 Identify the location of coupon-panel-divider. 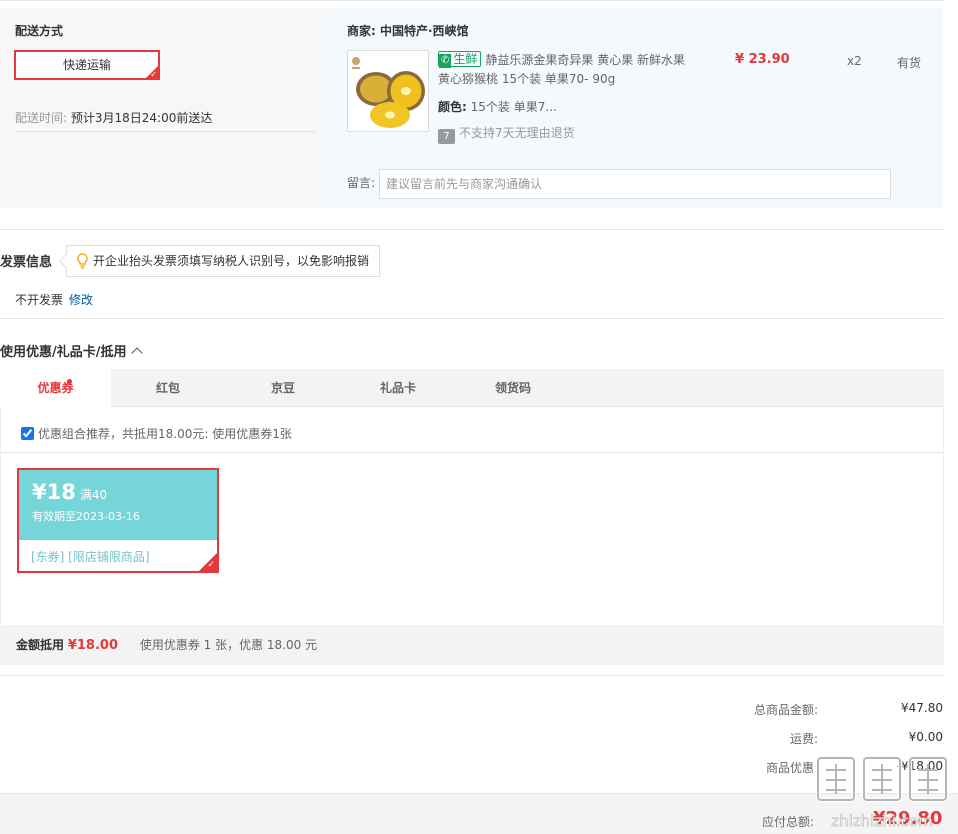
(472, 452).